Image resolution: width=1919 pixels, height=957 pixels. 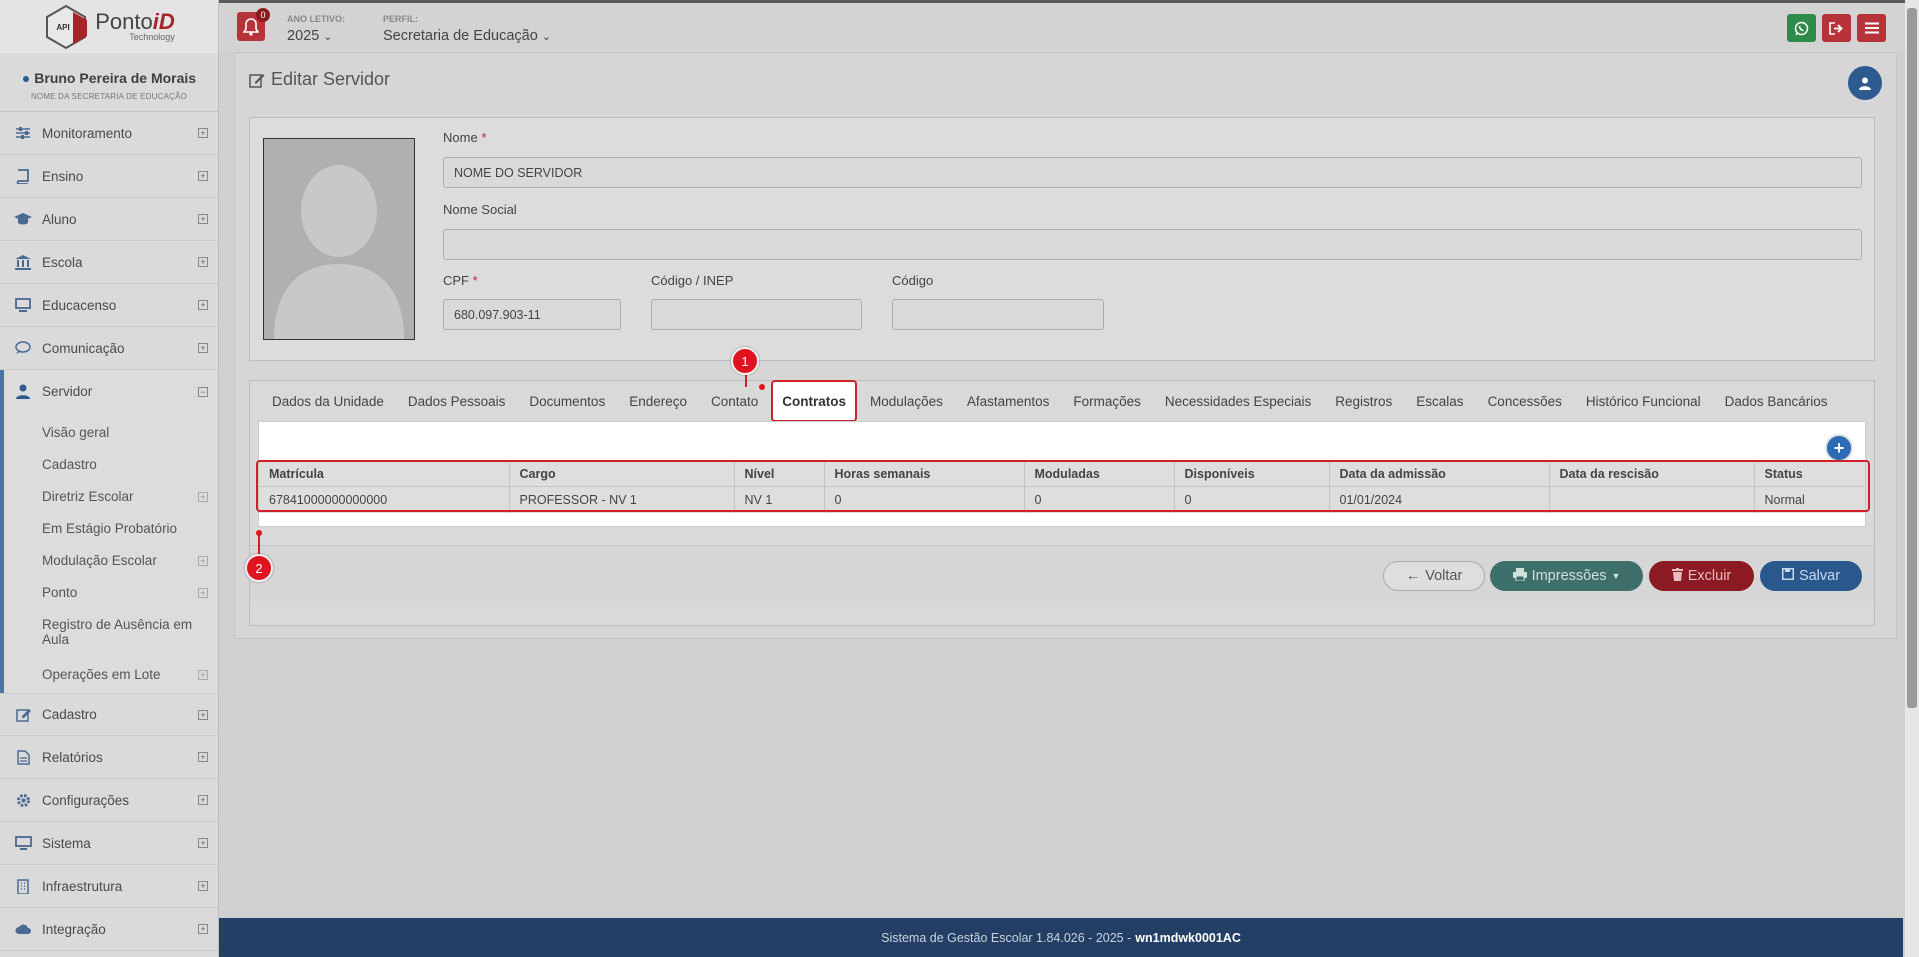 What do you see at coordinates (1643, 401) in the screenshot?
I see `tab-historico-funcional: Histórico Funcional` at bounding box center [1643, 401].